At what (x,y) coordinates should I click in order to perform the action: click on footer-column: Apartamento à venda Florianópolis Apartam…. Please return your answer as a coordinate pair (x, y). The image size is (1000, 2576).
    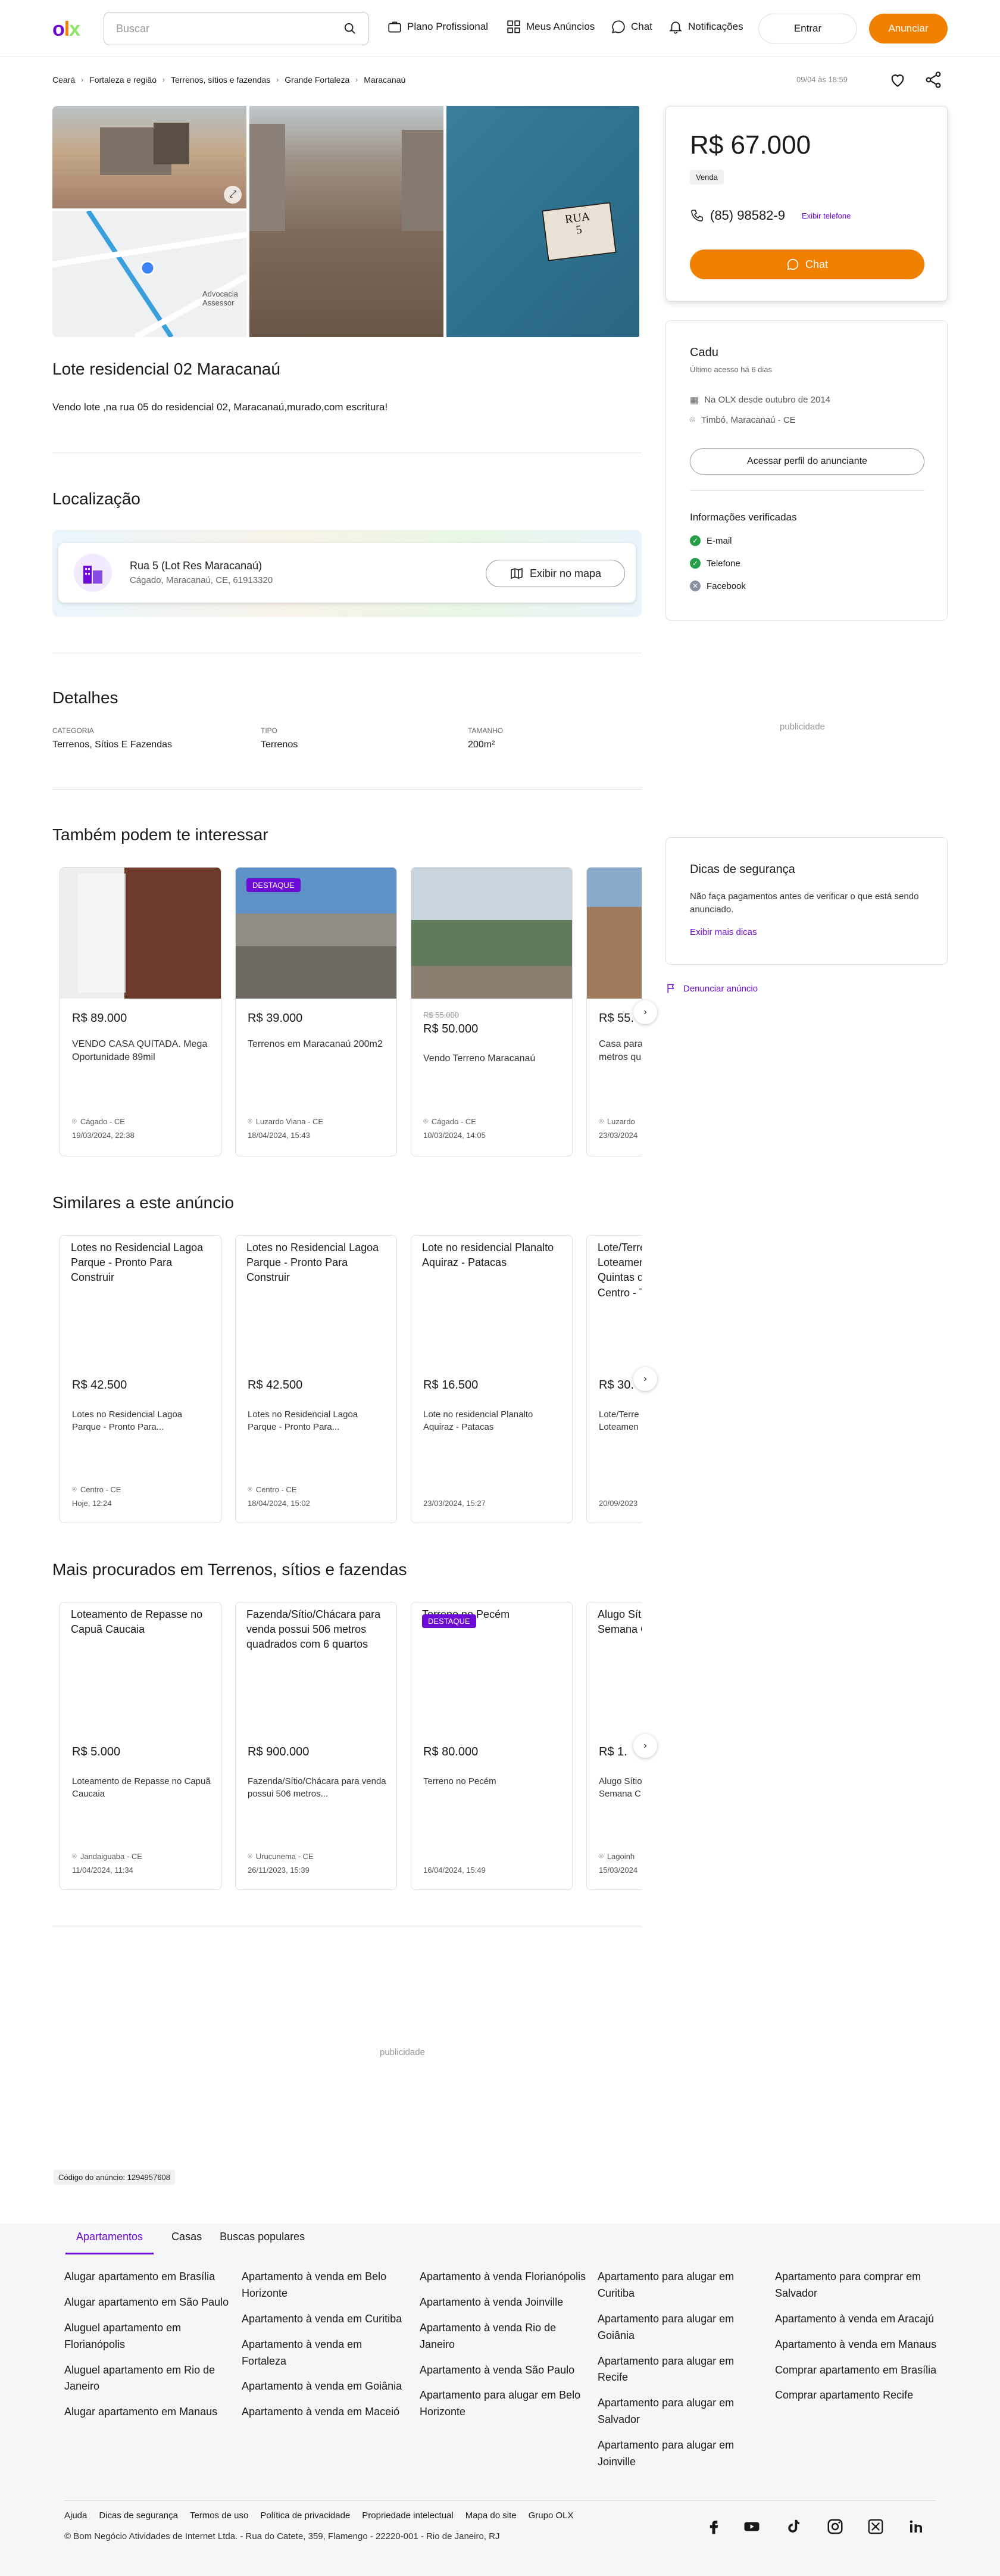
    Looking at the image, I should click on (503, 2349).